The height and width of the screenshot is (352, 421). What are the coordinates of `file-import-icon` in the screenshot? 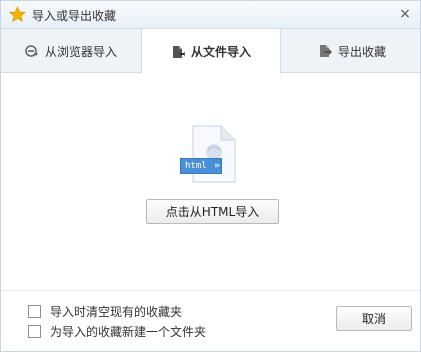 It's located at (178, 51).